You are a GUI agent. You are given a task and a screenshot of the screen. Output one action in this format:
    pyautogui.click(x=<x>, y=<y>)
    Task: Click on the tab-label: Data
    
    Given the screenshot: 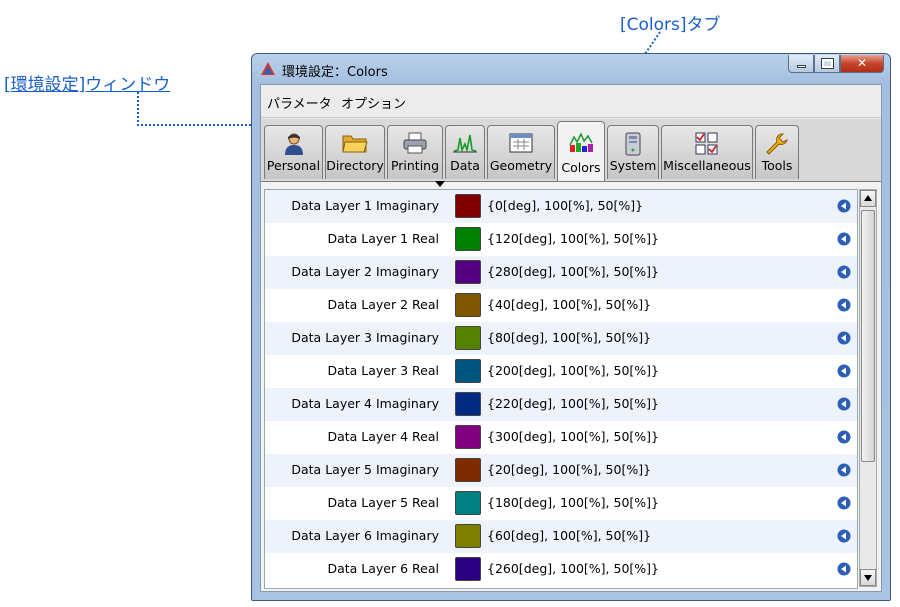 What is the action you would take?
    pyautogui.click(x=465, y=165)
    